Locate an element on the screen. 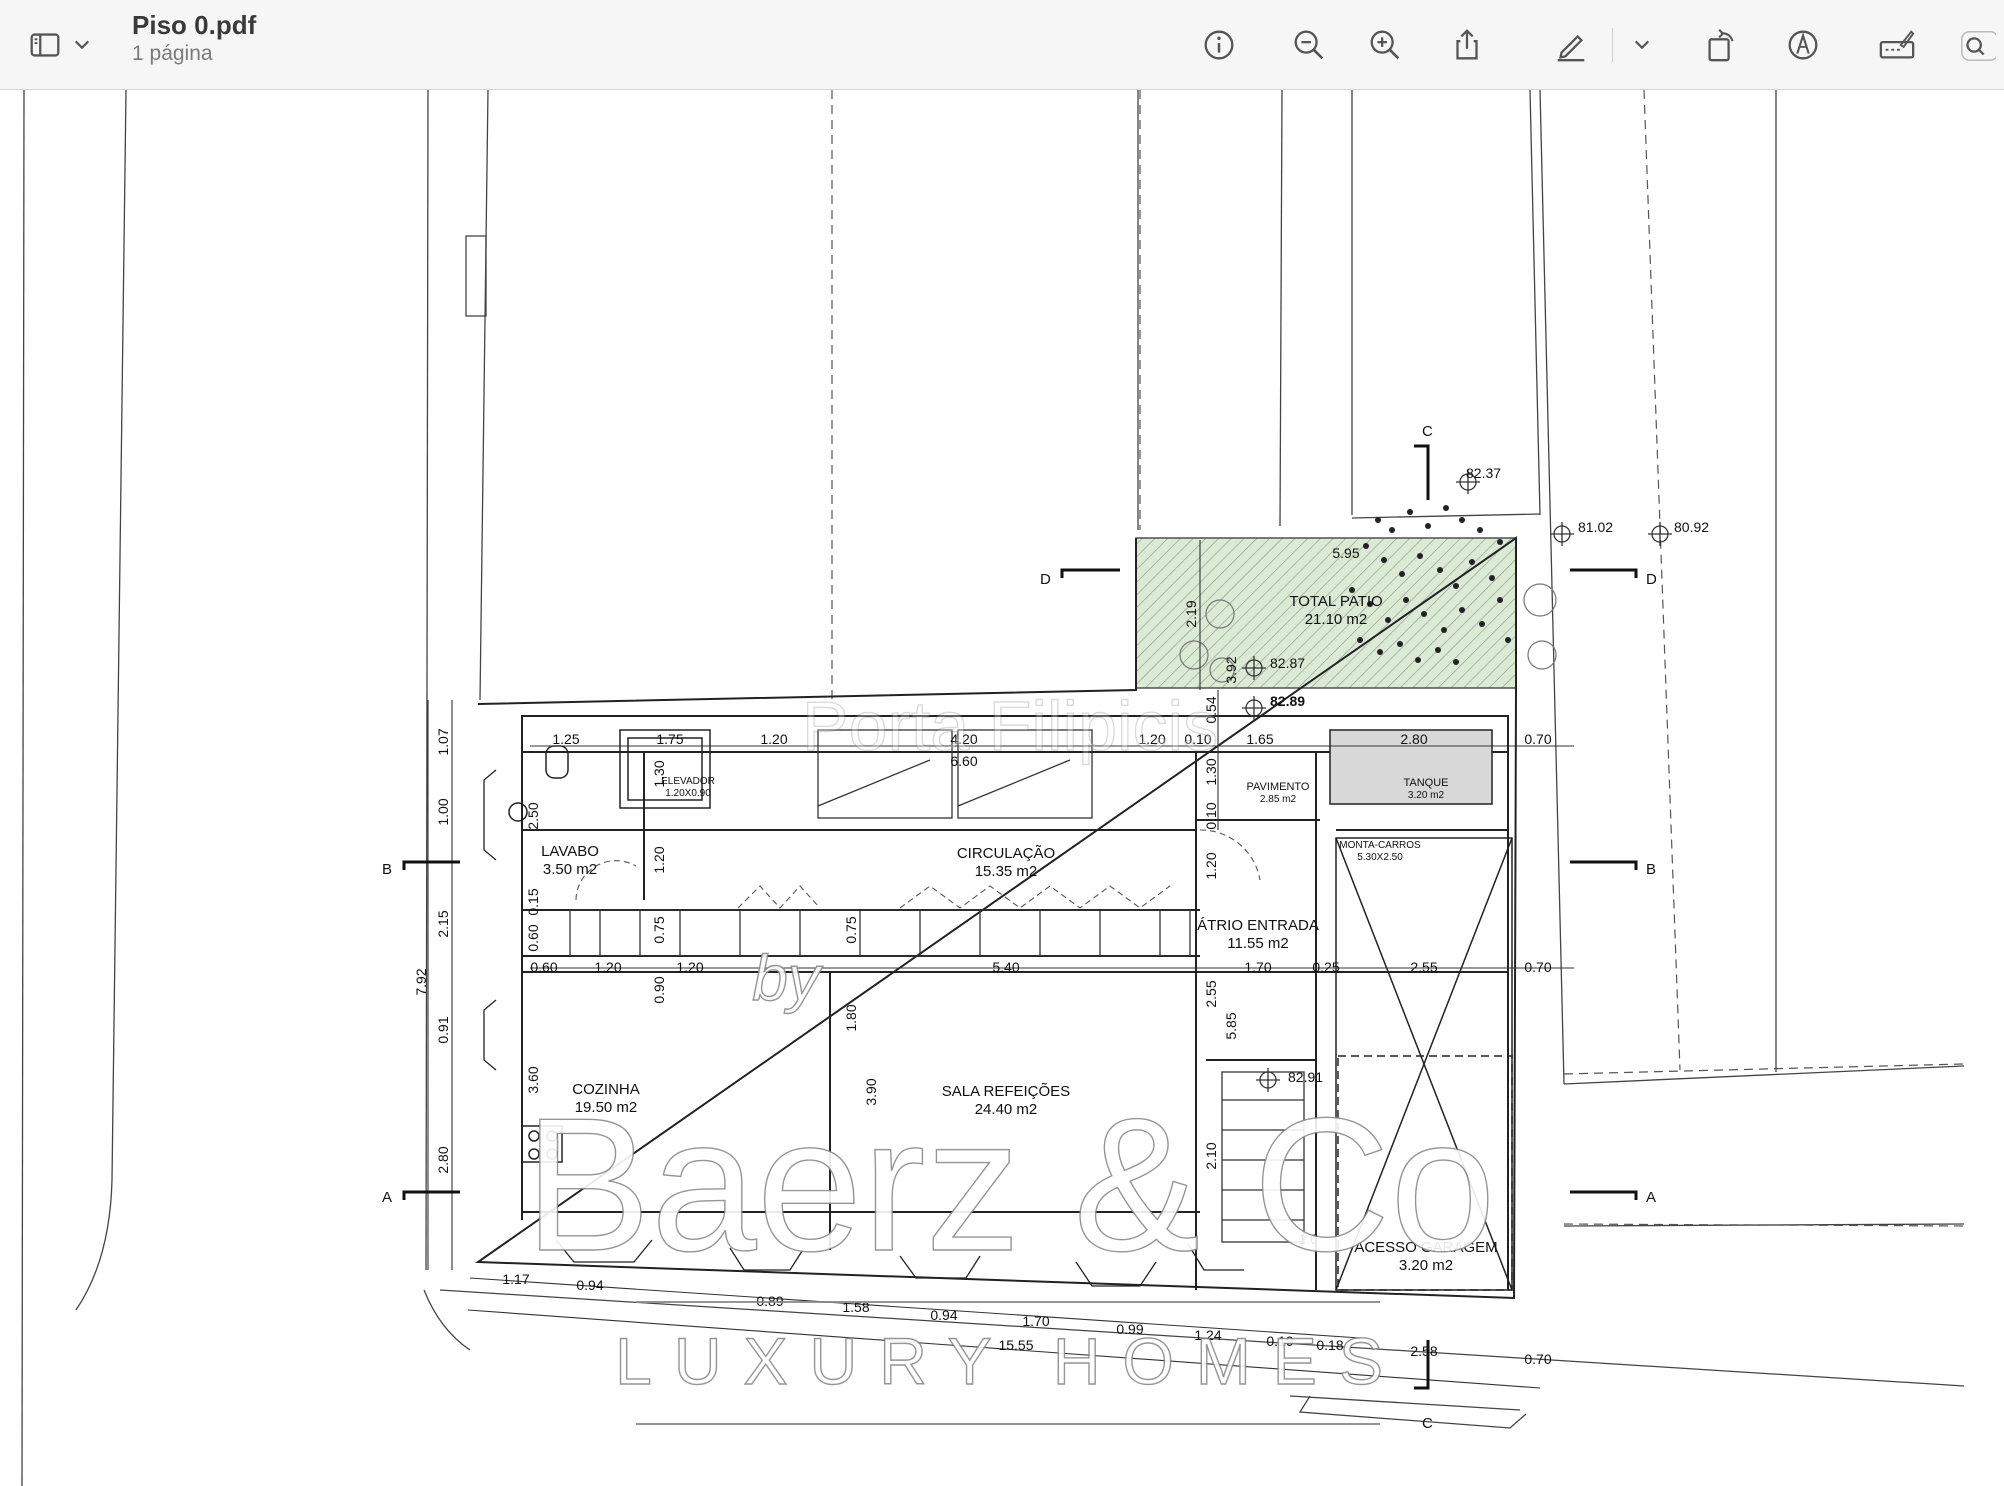  dim-other-20: 5.85 is located at coordinates (1231, 1025).